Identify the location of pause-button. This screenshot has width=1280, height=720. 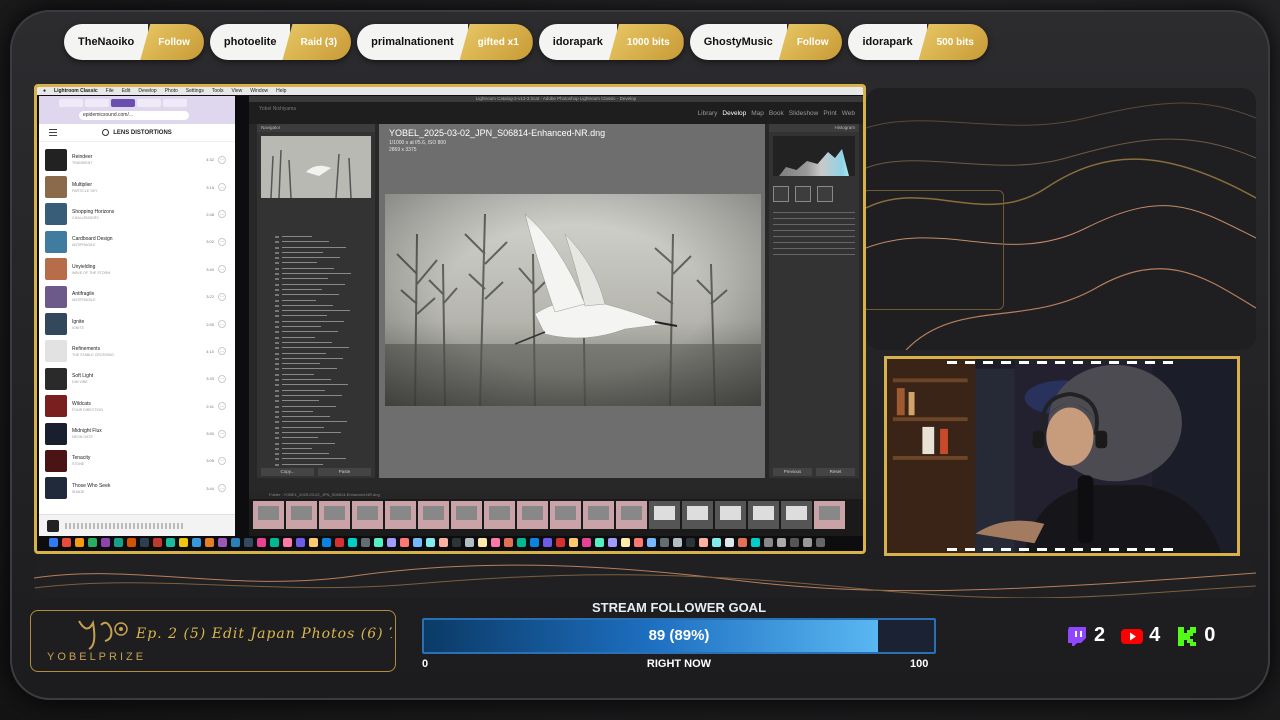
(53, 526).